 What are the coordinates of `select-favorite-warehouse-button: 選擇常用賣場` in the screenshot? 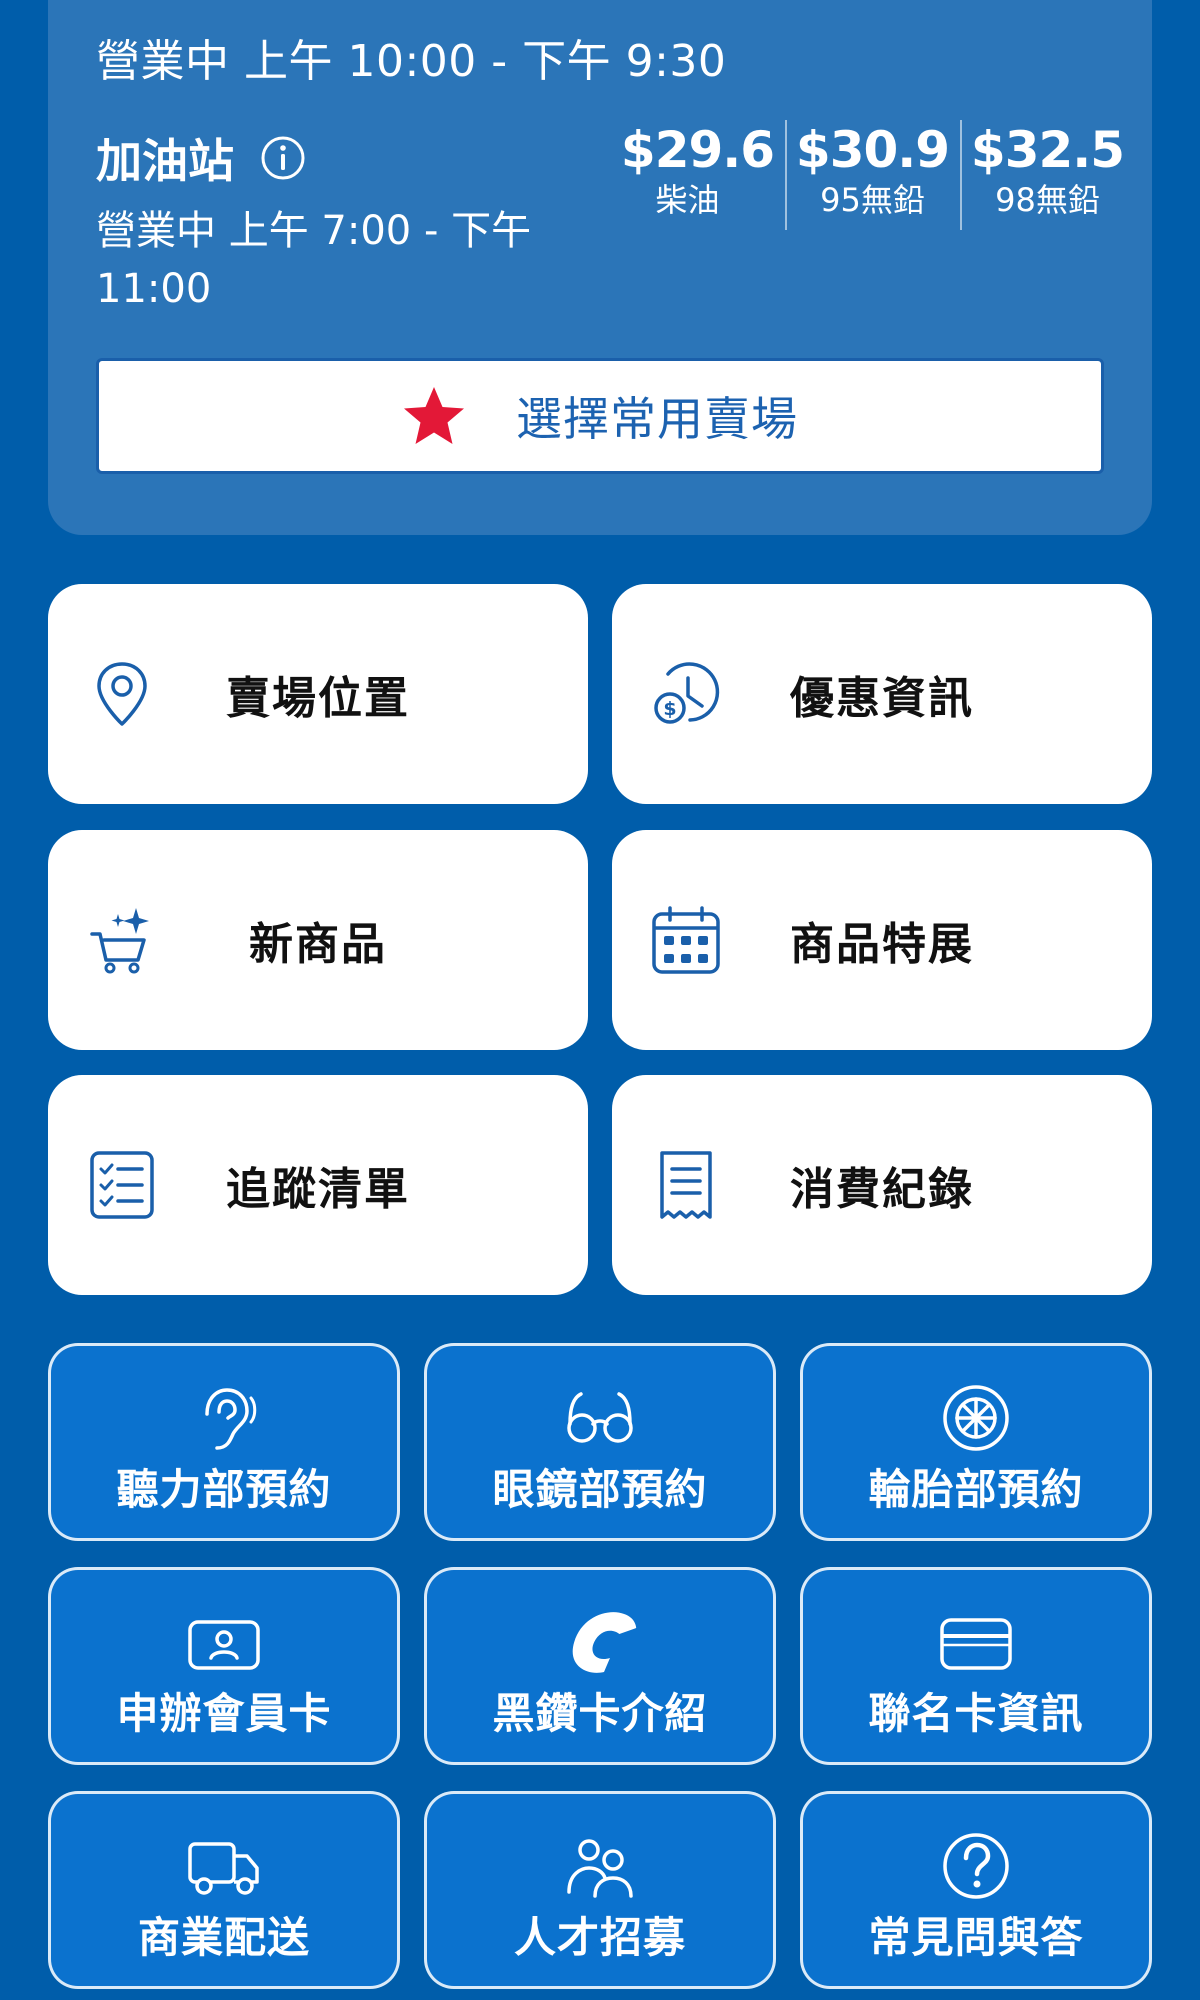 It's located at (600, 416).